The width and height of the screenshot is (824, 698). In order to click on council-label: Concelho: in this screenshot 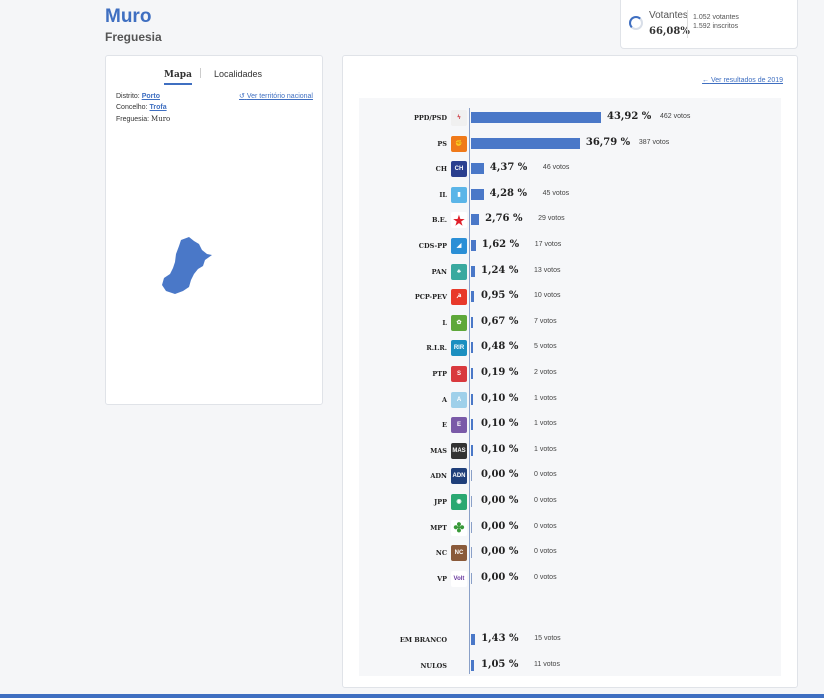, I will do `click(132, 107)`.